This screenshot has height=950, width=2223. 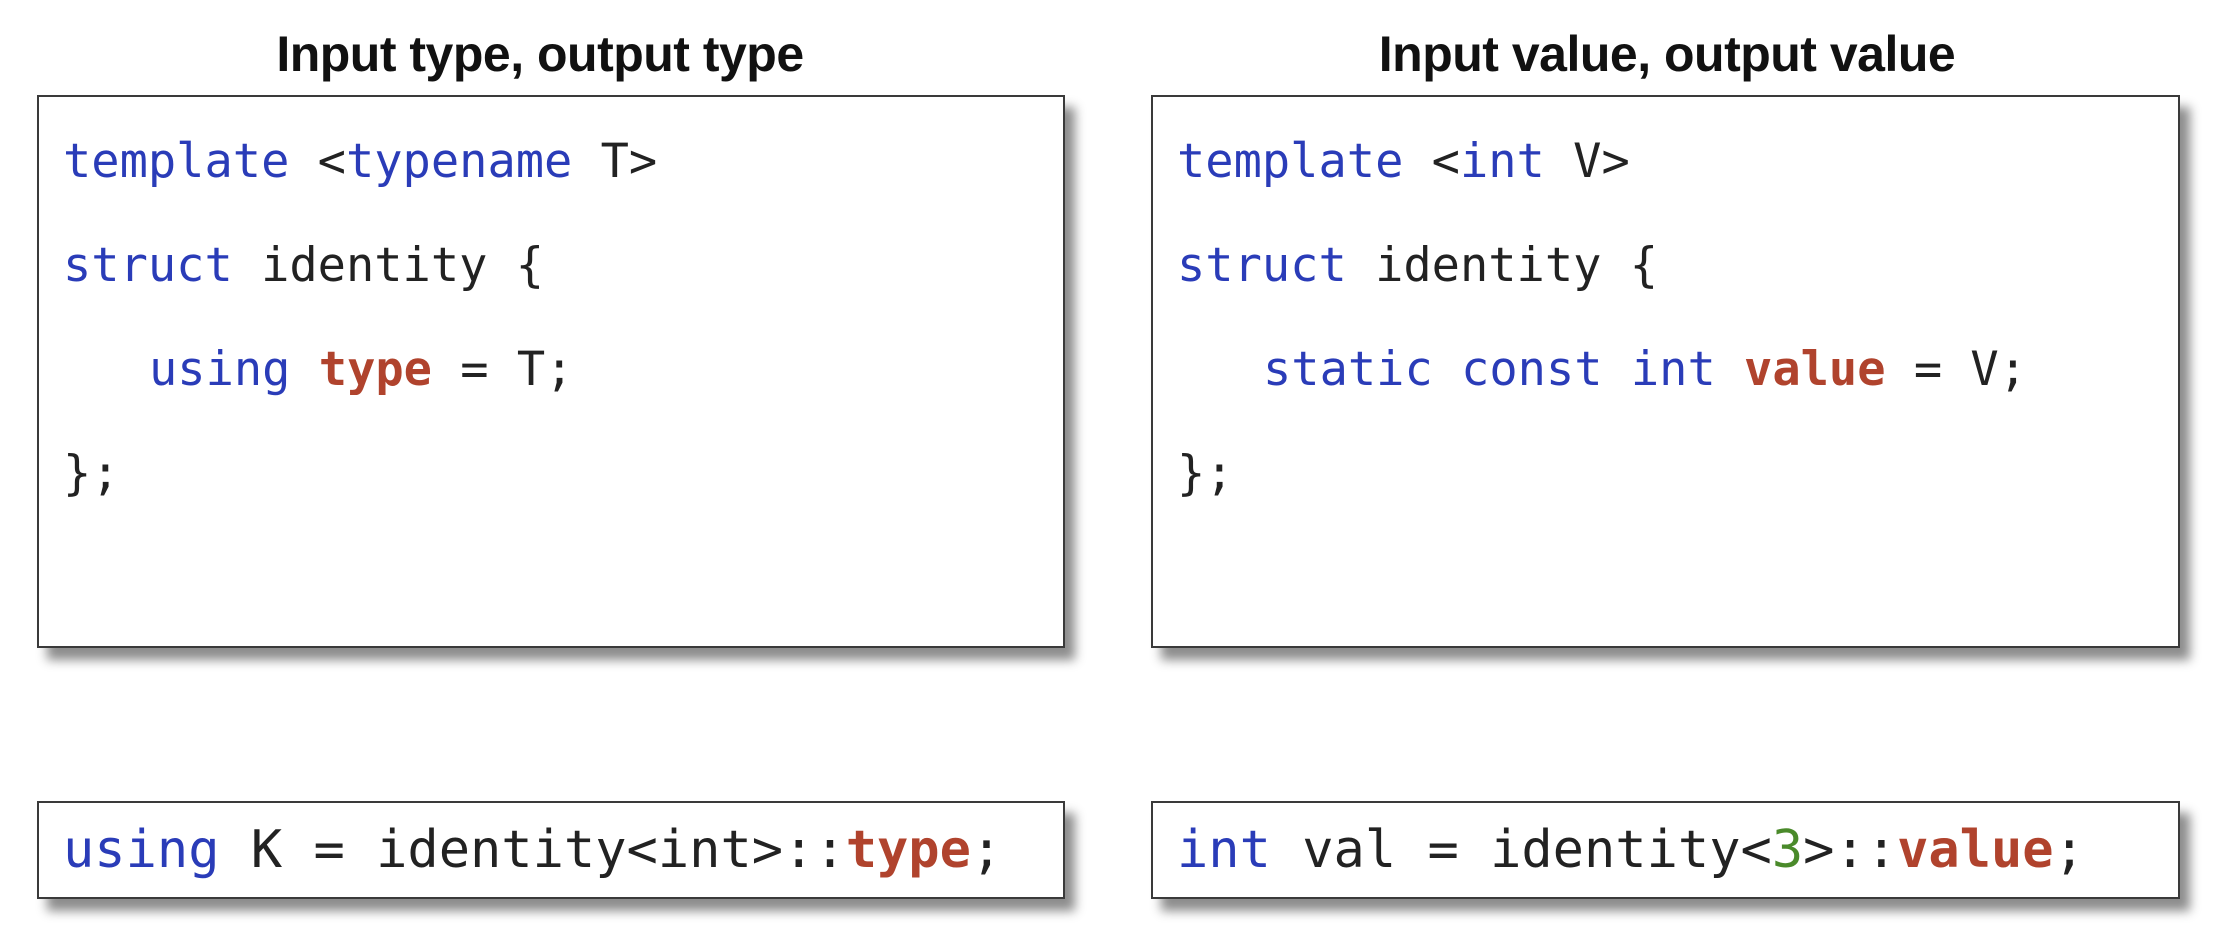 I want to click on code-text: val = identity<, so click(x=1521, y=850).